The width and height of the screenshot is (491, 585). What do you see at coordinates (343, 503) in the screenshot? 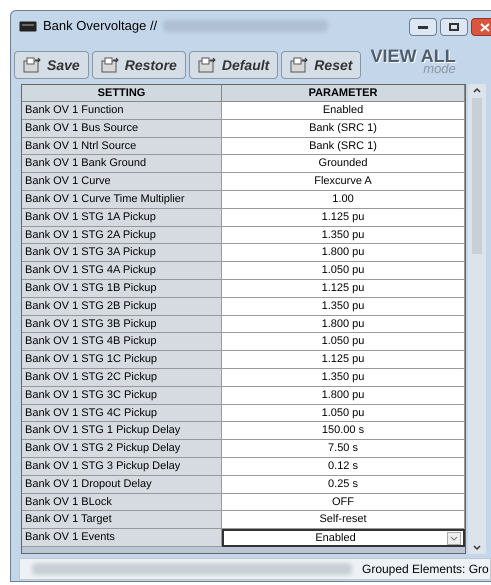
I see `parameter-cell: OFF` at bounding box center [343, 503].